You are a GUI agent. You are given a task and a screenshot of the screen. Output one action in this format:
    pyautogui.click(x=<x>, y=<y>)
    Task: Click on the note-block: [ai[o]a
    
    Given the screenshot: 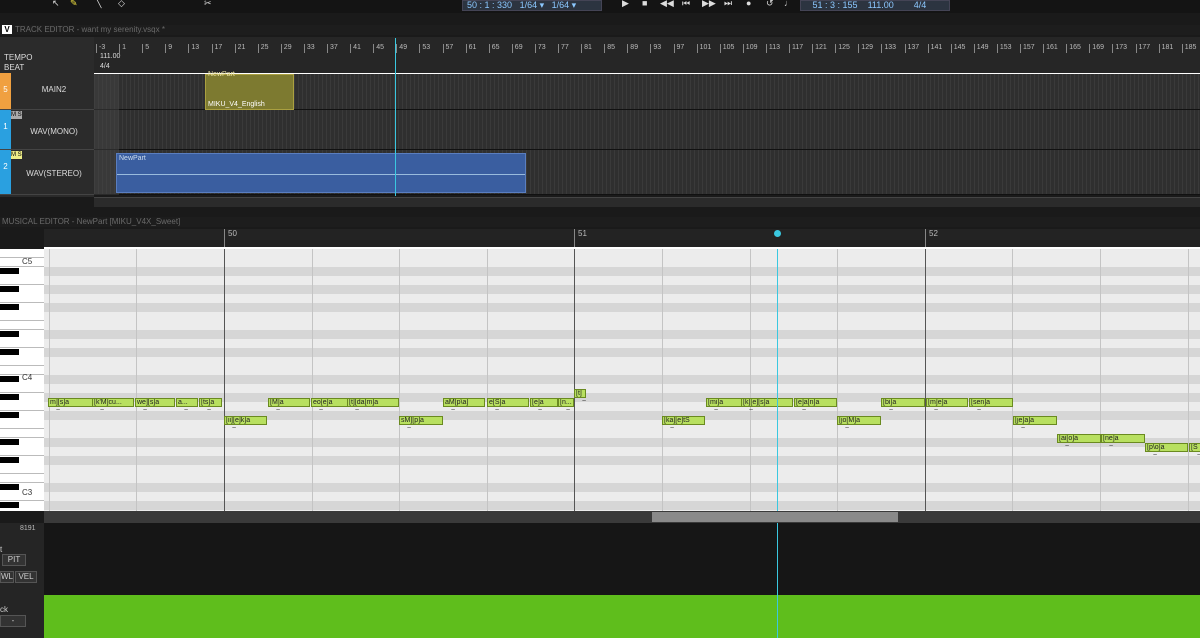 What is the action you would take?
    pyautogui.click(x=1079, y=438)
    